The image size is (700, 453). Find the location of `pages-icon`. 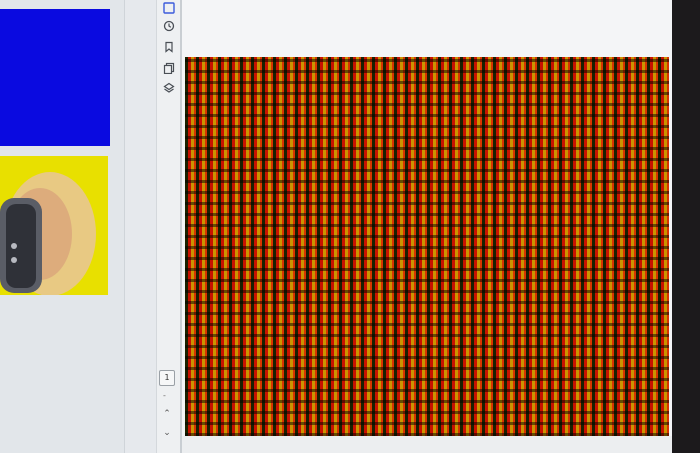

pages-icon is located at coordinates (169, 8).